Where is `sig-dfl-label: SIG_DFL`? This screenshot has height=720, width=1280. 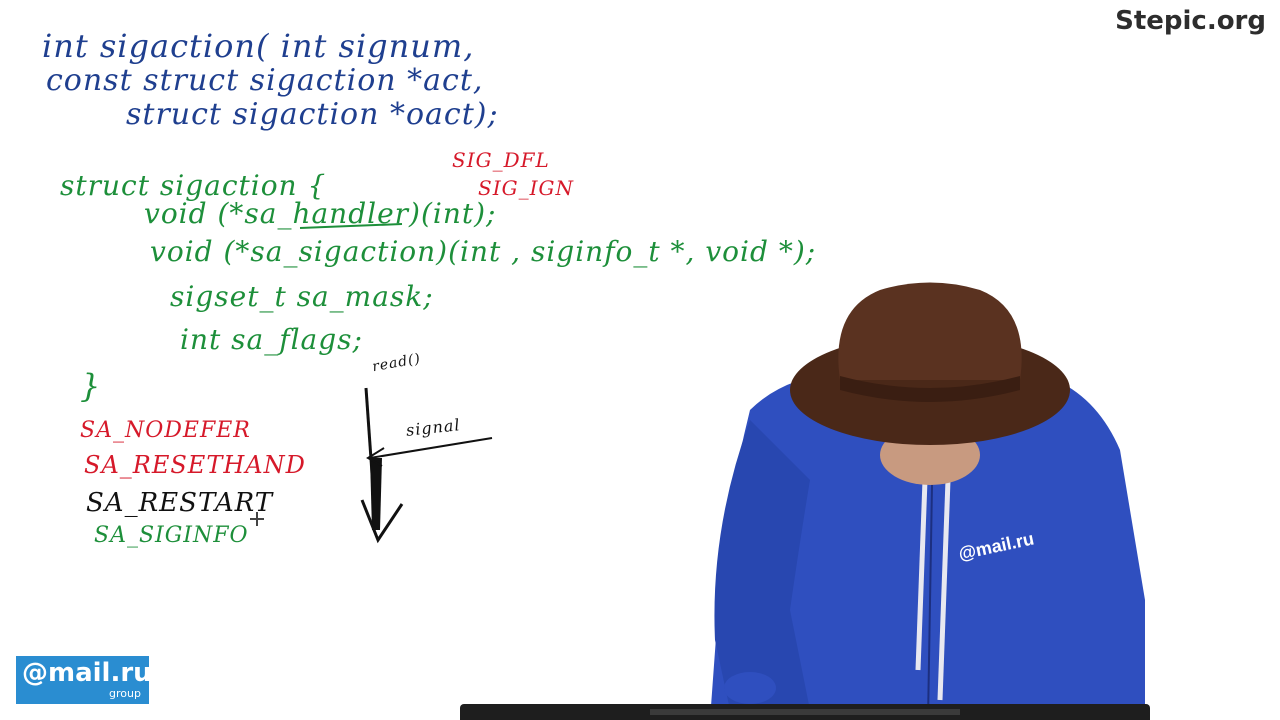 sig-dfl-label: SIG_DFL is located at coordinates (501, 160).